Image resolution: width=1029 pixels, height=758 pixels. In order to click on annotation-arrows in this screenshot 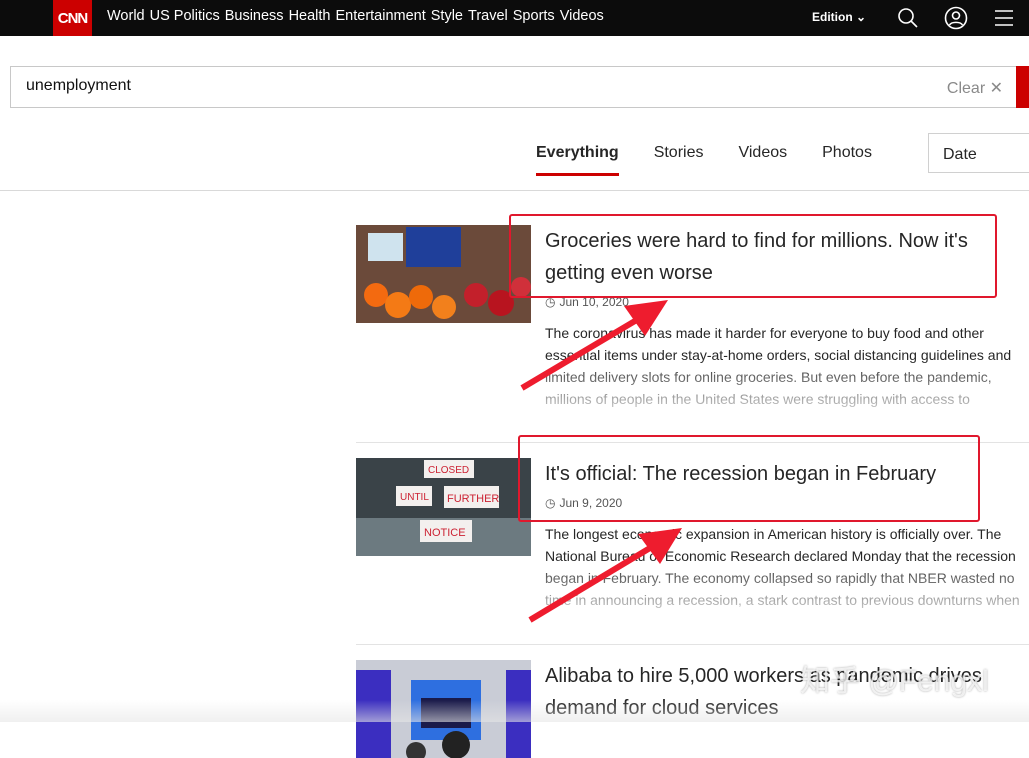, I will do `click(601, 461)`.